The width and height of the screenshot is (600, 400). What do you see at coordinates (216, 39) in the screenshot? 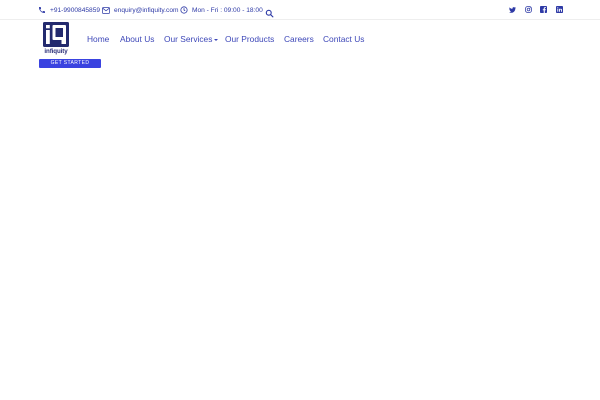
I see `chevron-down-icon` at bounding box center [216, 39].